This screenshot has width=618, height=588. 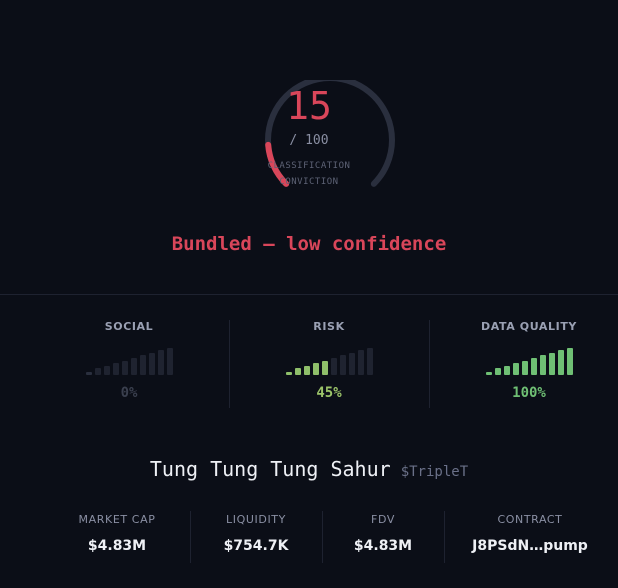 I want to click on section-divider, so click(x=309, y=294).